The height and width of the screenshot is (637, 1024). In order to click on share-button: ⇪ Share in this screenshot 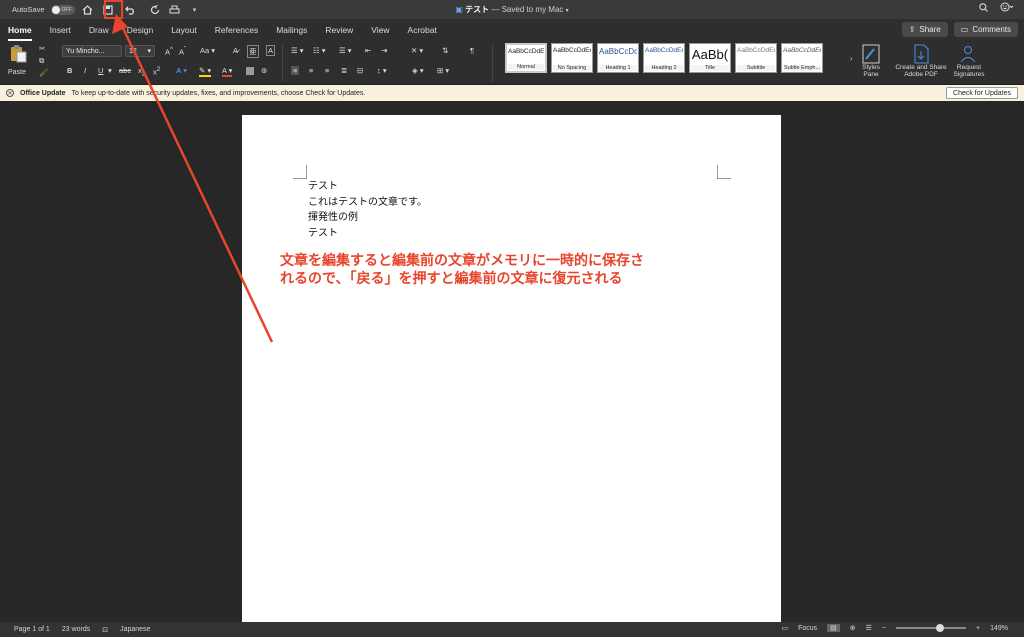, I will do `click(924, 29)`.